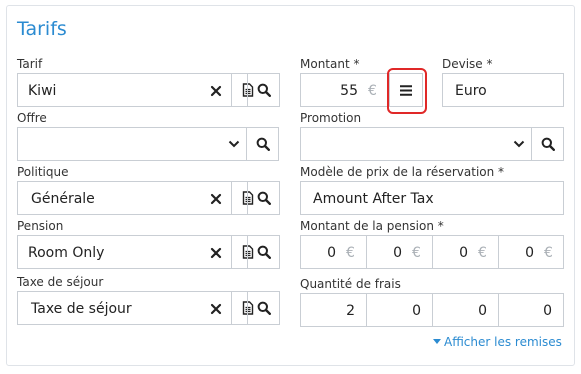  I want to click on montant-pension-currency-2: €, so click(416, 253).